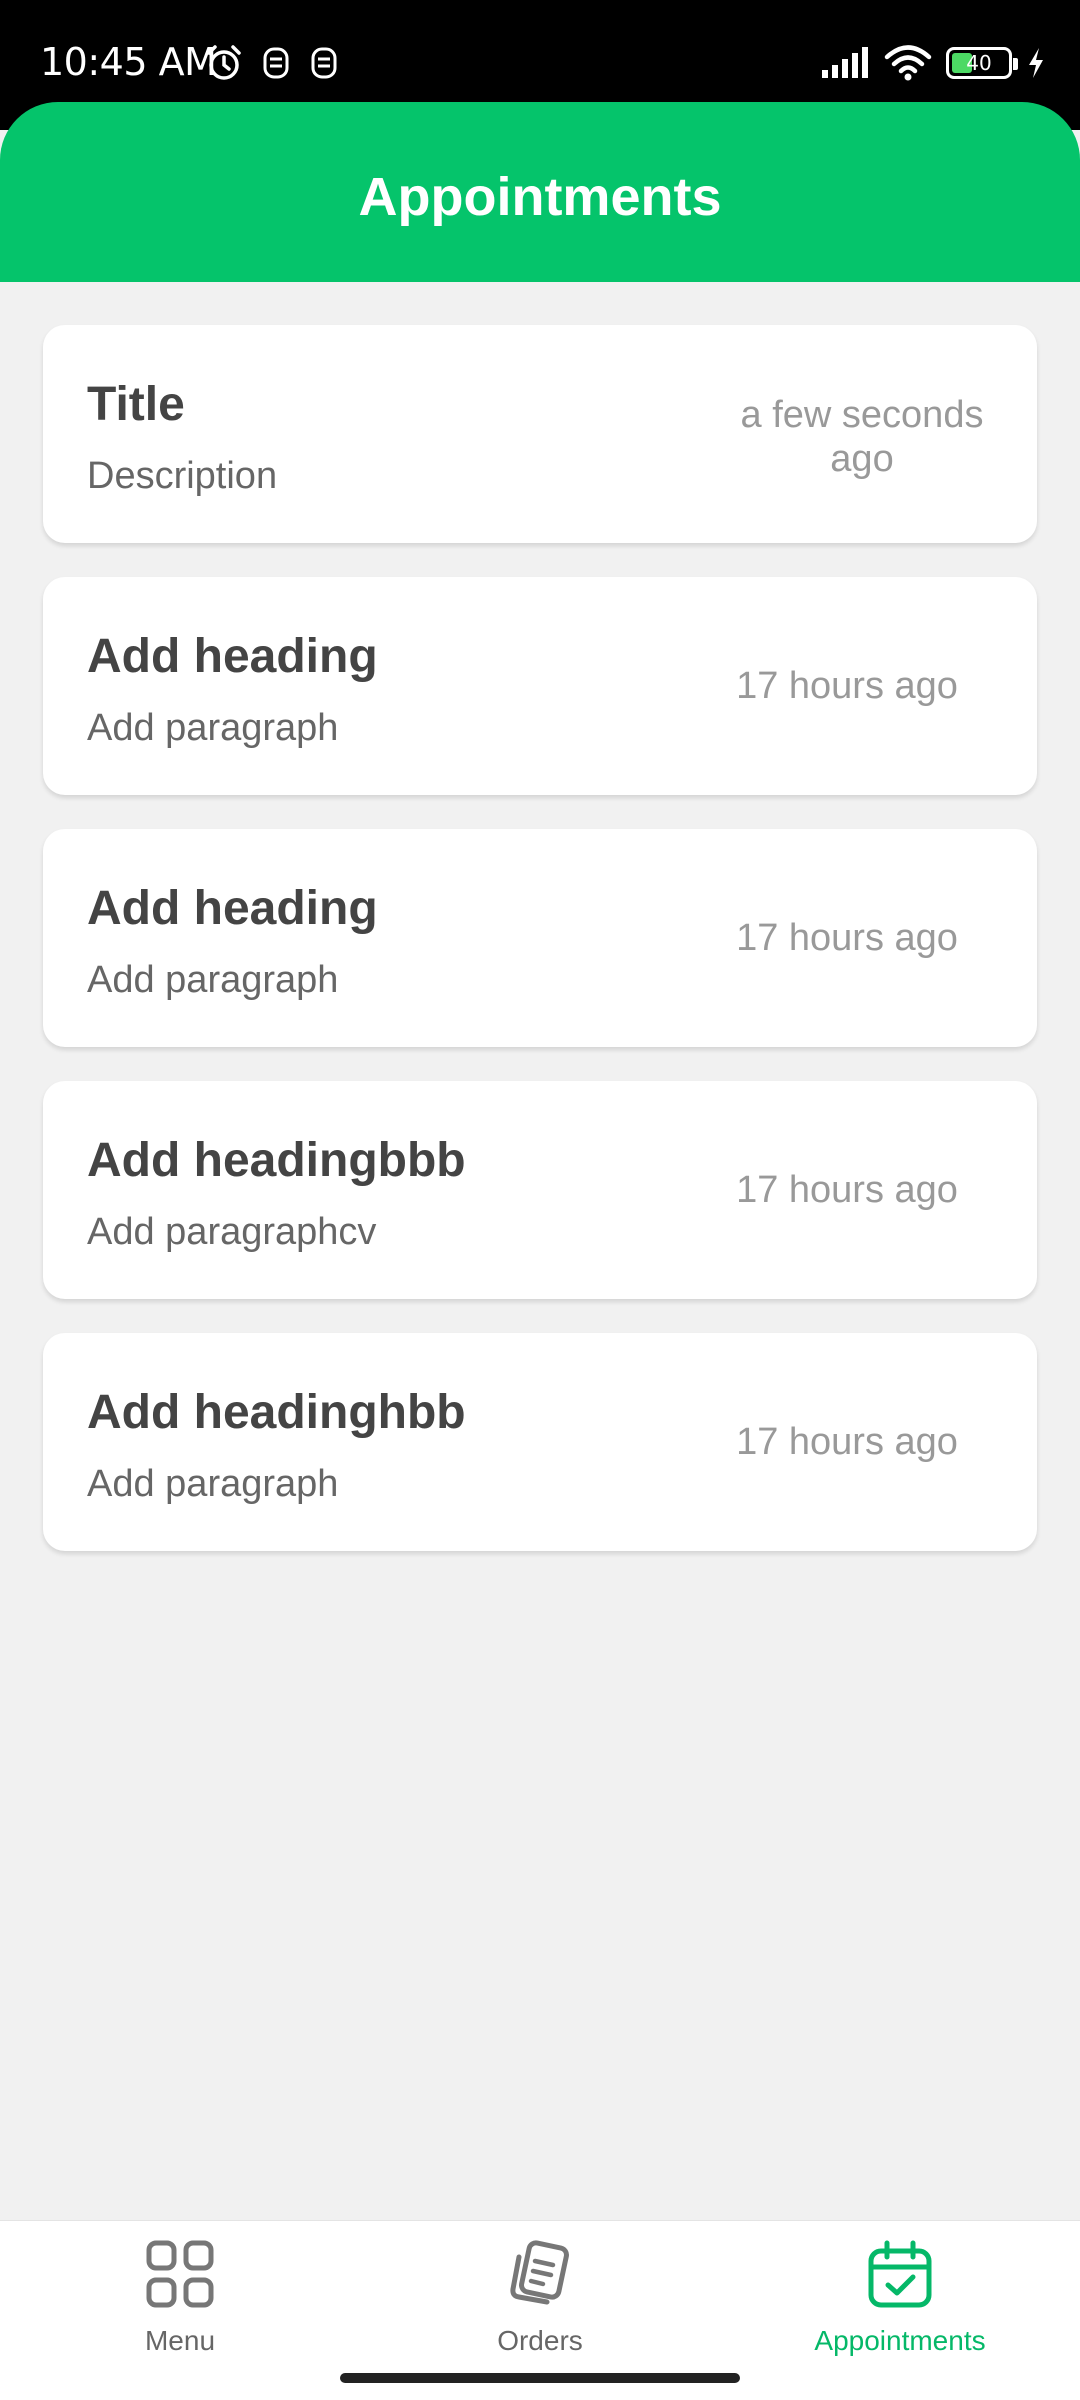  I want to click on nav-item-menu: Menu, so click(180, 2298).